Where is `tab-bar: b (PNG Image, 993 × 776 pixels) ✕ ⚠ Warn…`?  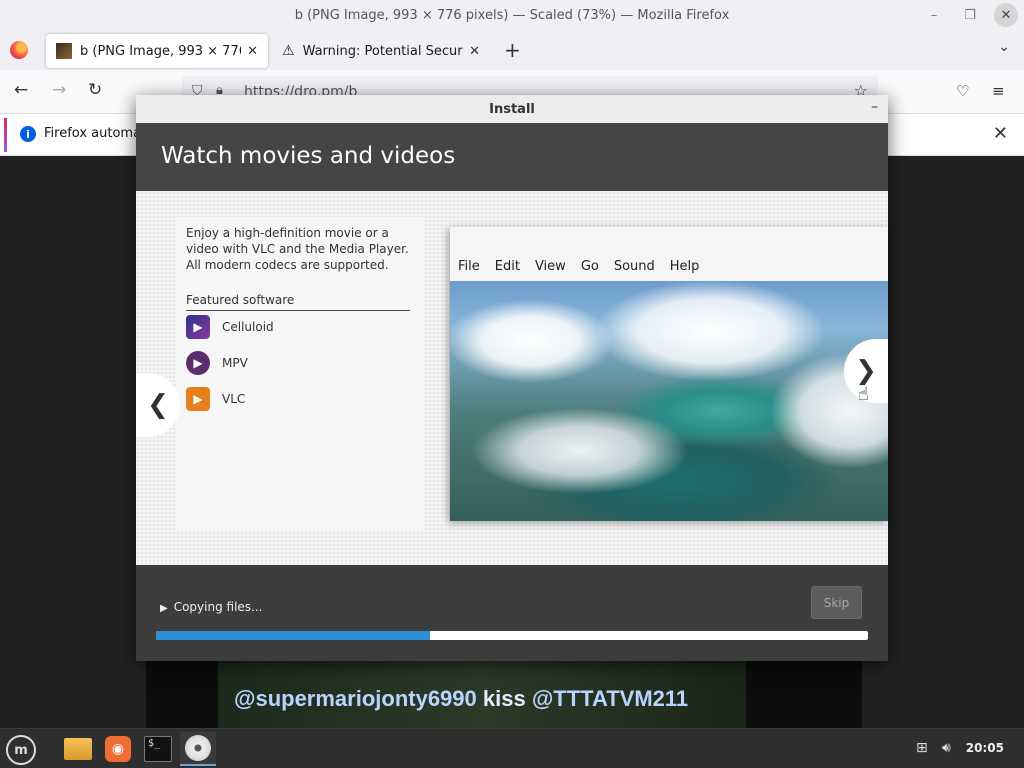
tab-bar: b (PNG Image, 993 × 776 pixels) ✕ ⚠ Warn… is located at coordinates (512, 50).